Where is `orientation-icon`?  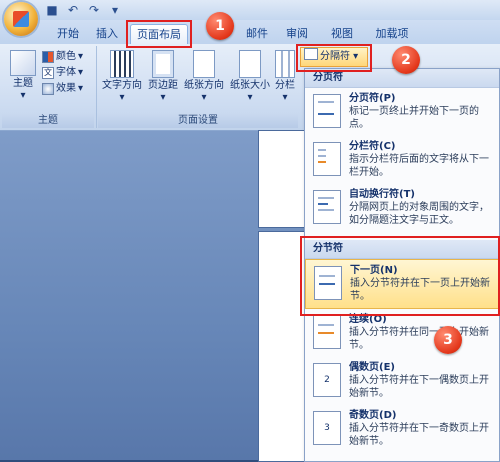
orientation-icon is located at coordinates (204, 64).